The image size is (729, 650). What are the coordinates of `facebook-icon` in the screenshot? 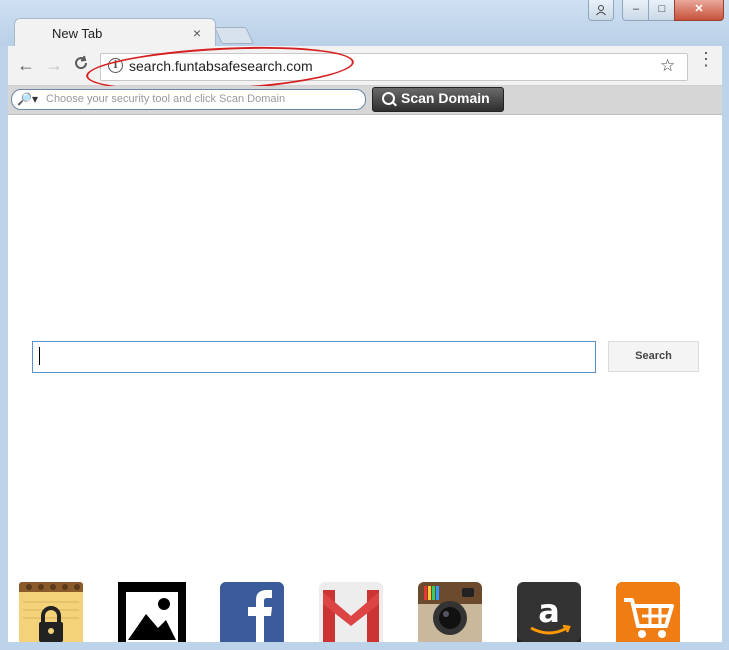 It's located at (252, 612).